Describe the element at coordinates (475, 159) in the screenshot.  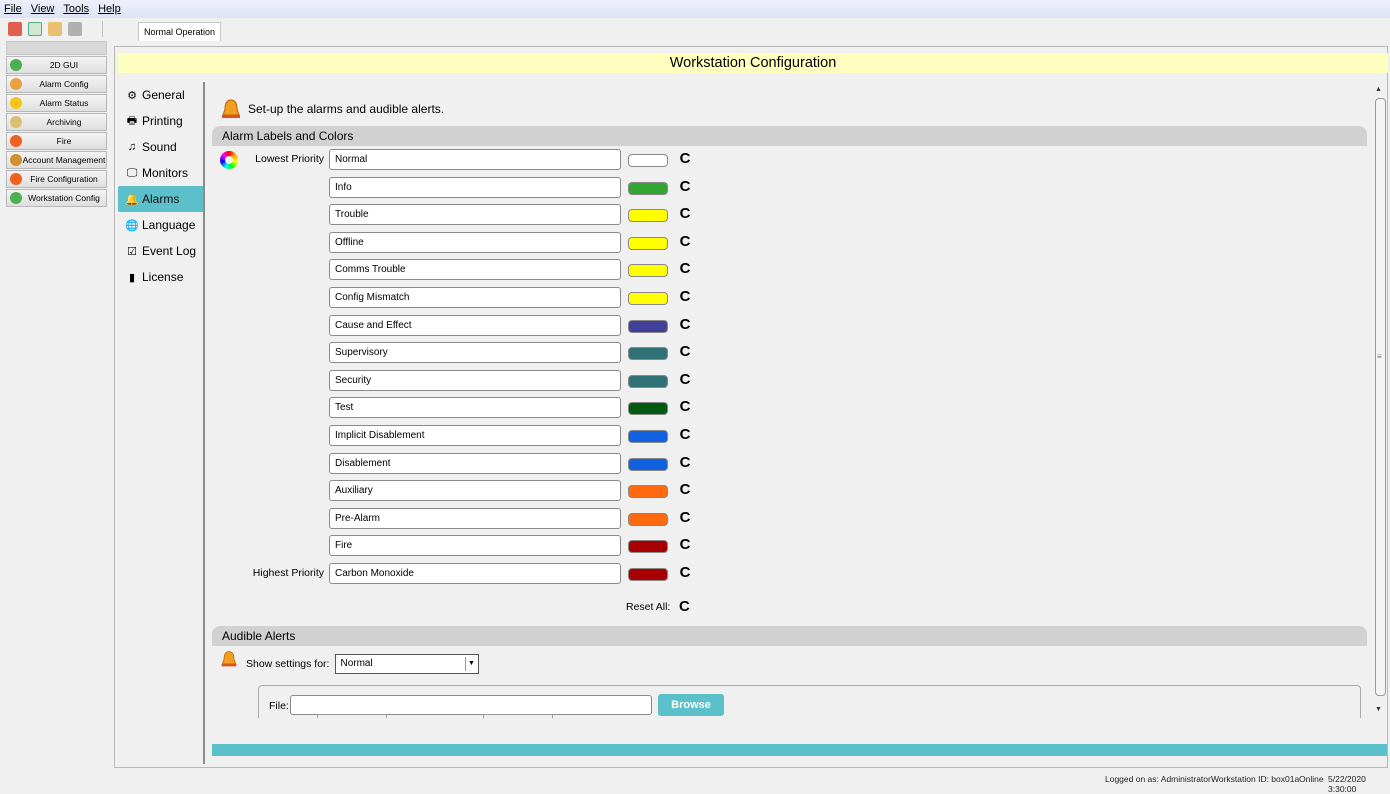
I see `alarm-label-input: Normal` at that location.